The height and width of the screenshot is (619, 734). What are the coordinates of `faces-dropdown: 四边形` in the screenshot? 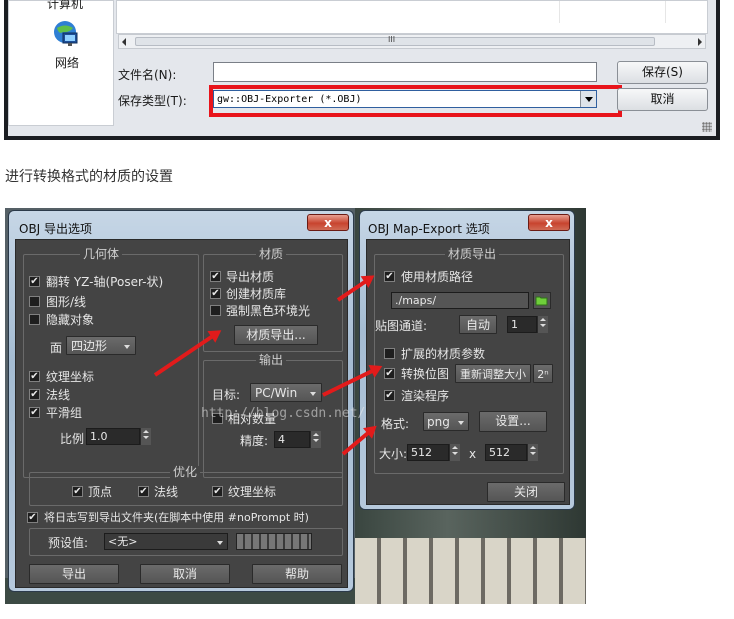 It's located at (101, 345).